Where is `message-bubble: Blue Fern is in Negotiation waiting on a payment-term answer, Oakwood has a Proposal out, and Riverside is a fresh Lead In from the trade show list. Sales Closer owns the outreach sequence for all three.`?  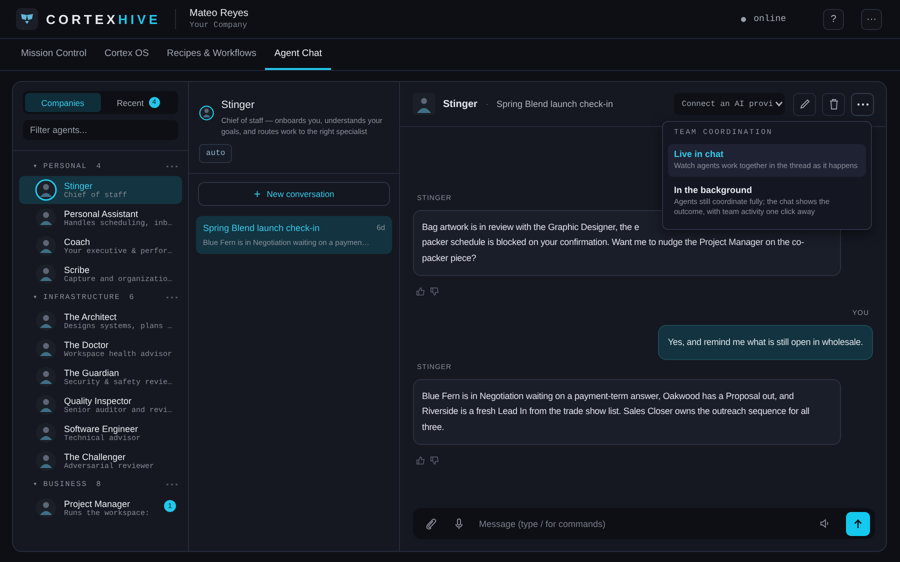
message-bubble: Blue Fern is in Negotiation waiting on a payment-term answer, Oakwood has a Proposal out, and Riverside is a fresh Lead In from the trade show list. Sales Closer owns the outreach sequence for all three. is located at coordinates (627, 412).